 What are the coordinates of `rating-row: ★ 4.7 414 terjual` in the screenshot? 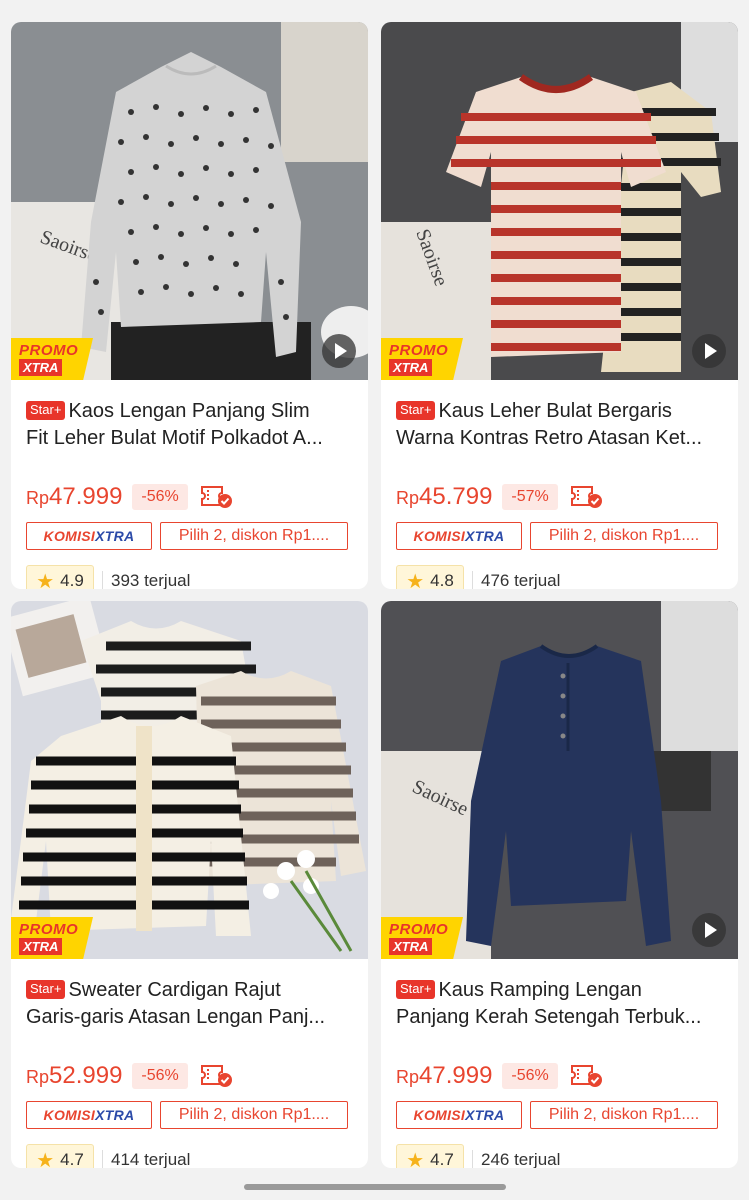 It's located at (108, 1156).